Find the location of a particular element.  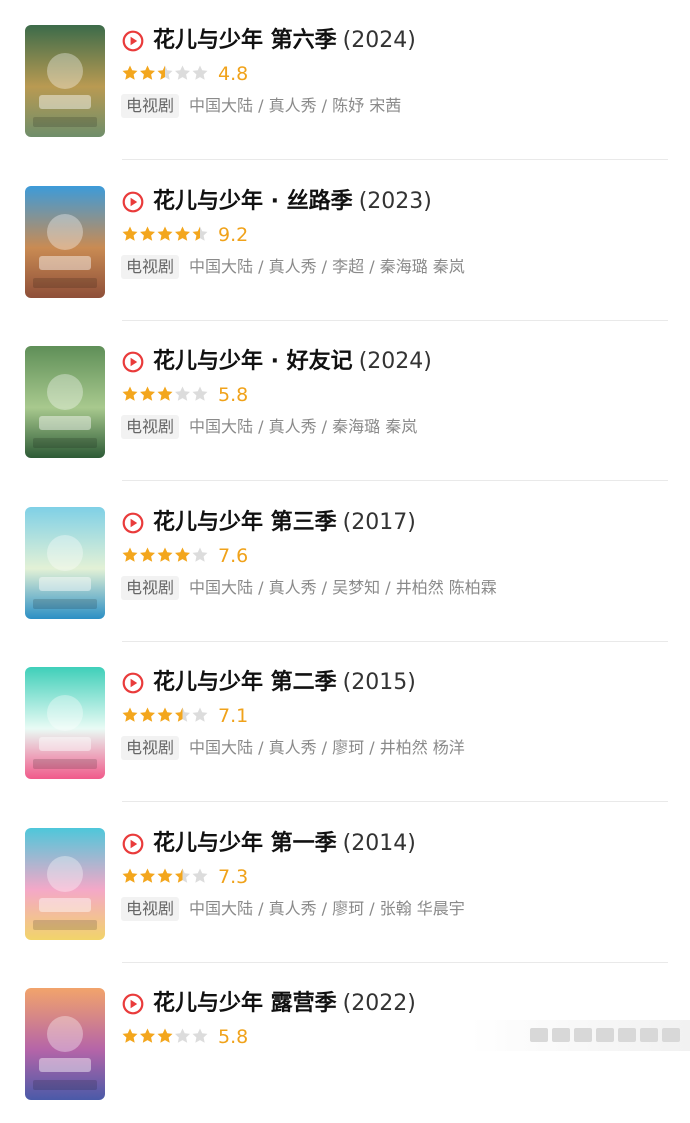

show-meta: 电视剧 中国大陆 / 真人秀 / 李超 / 秦海璐 秦岚 is located at coordinates (293, 266).